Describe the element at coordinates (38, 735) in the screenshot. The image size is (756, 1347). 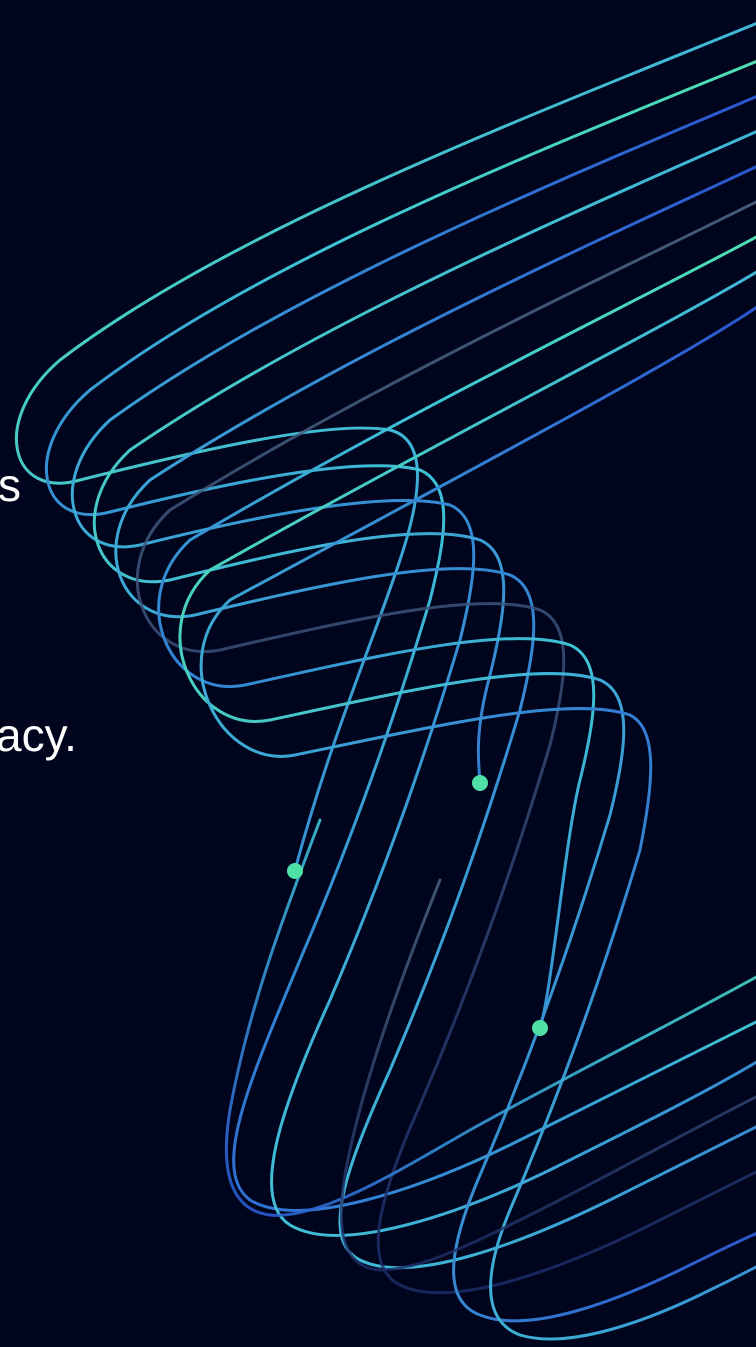
I see `cropped-text-fragment: acy.` at that location.